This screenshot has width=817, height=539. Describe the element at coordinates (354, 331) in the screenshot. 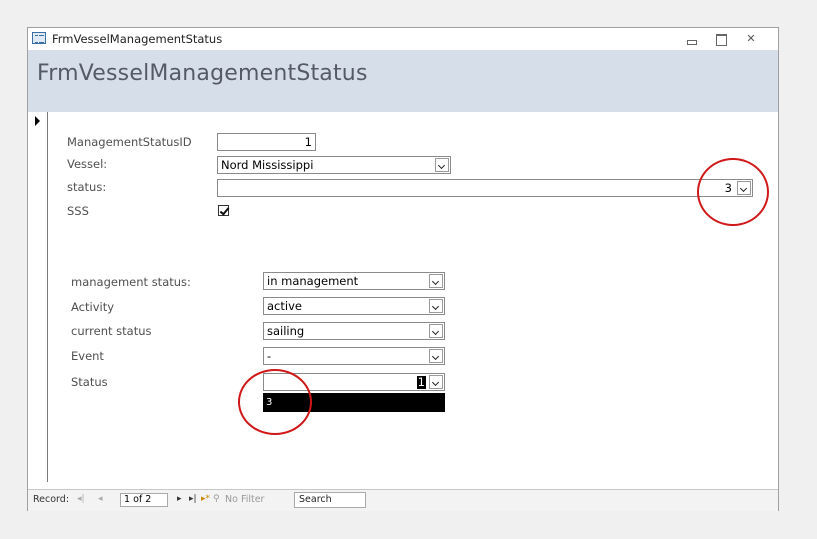

I see `current-status-combo: sailing` at that location.